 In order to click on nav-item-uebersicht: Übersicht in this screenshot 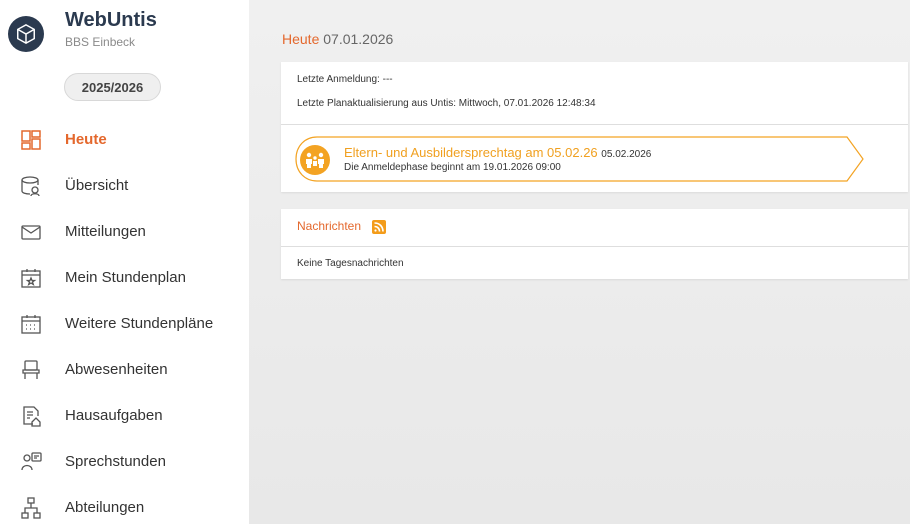, I will do `click(124, 185)`.